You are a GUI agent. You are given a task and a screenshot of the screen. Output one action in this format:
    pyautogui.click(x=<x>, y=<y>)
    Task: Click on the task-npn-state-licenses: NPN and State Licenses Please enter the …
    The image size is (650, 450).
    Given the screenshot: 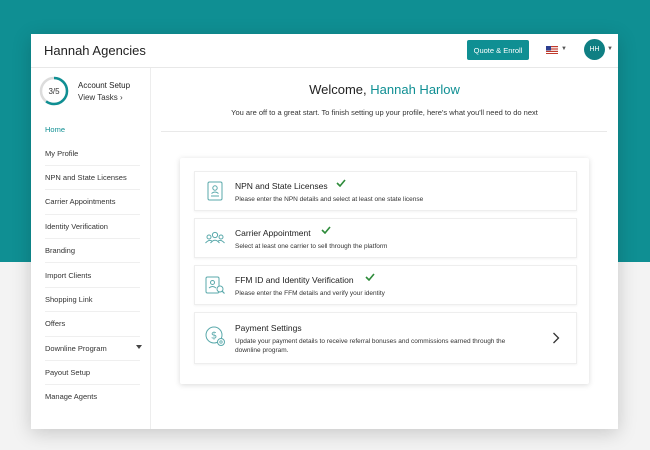 What is the action you would take?
    pyautogui.click(x=385, y=191)
    